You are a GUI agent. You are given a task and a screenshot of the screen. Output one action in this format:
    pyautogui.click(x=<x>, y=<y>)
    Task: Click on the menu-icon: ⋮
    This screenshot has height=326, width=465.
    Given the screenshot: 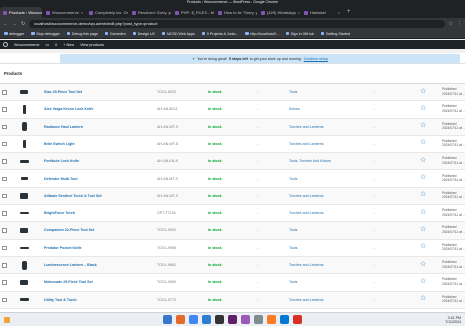 What is the action you would take?
    pyautogui.click(x=459, y=24)
    